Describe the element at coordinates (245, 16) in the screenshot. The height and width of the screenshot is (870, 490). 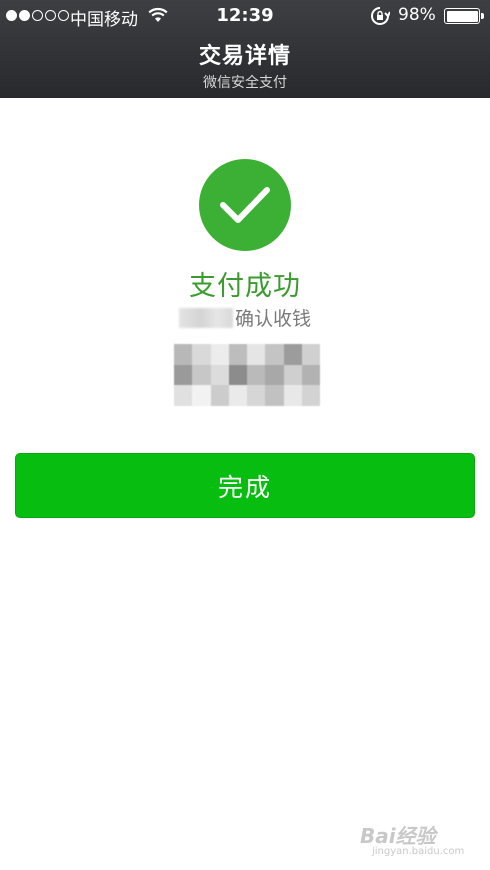
I see `status-bar: 中国移动 12:39 98%` at that location.